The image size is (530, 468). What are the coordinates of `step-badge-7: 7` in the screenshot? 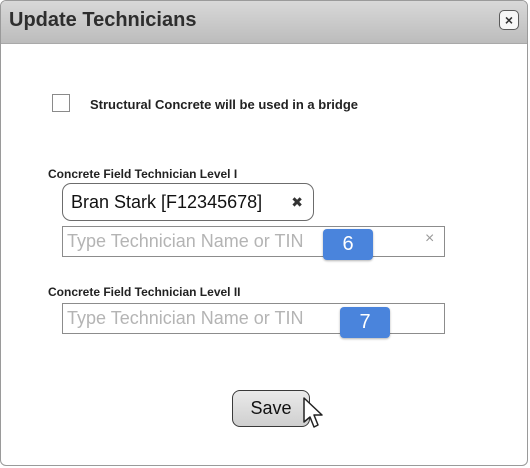 It's located at (365, 322).